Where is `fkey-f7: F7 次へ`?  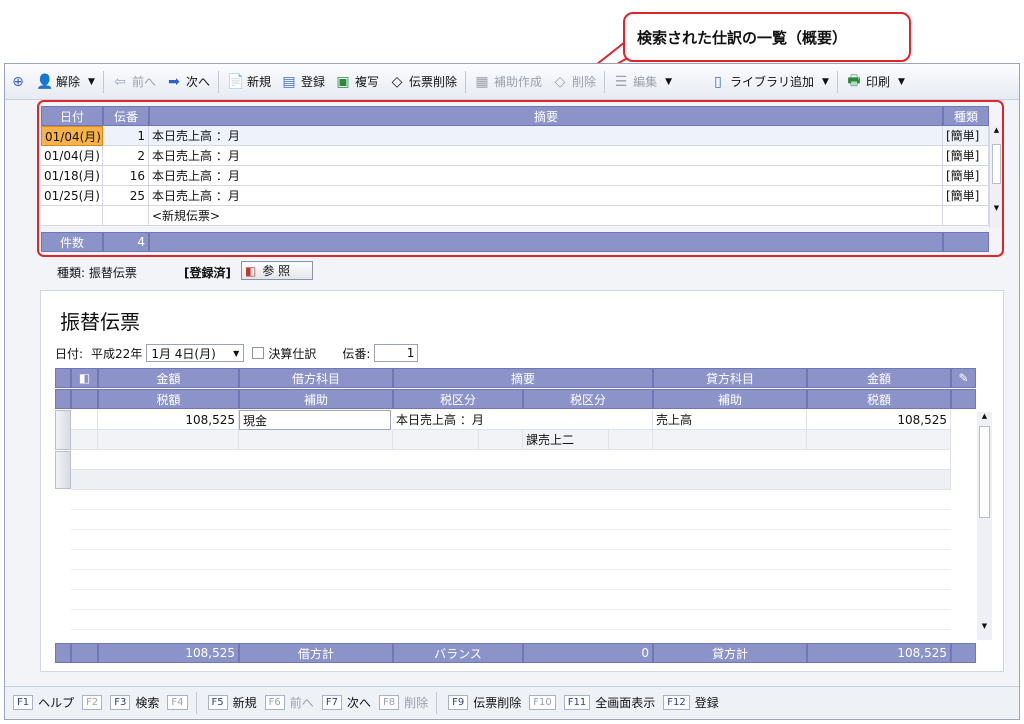
fkey-f7: F7 次へ is located at coordinates (346, 702).